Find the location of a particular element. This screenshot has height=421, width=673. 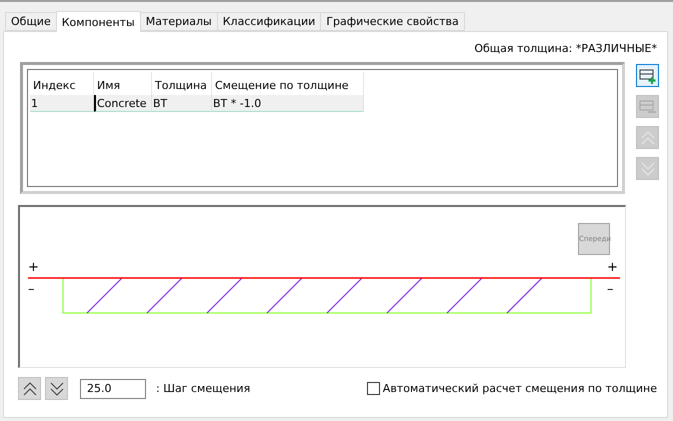

tab: Компоненты is located at coordinates (98, 21).